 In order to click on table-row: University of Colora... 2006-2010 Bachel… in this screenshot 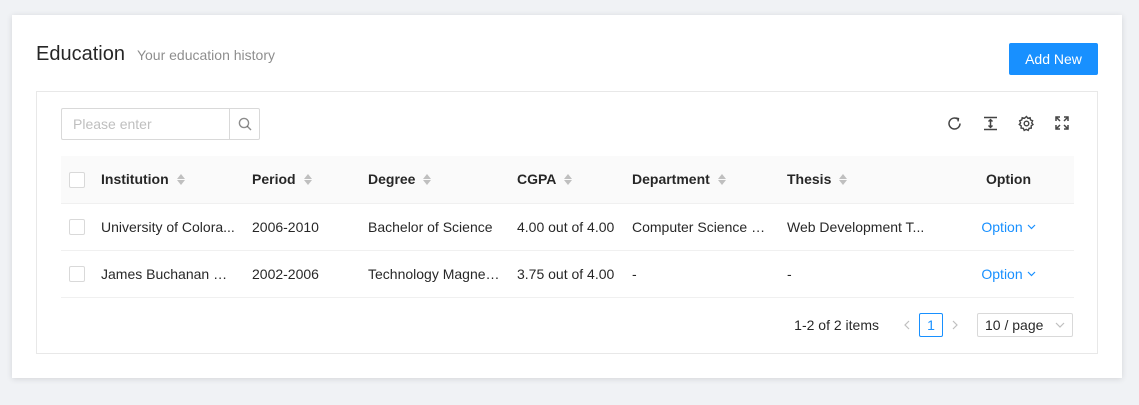, I will do `click(567, 227)`.